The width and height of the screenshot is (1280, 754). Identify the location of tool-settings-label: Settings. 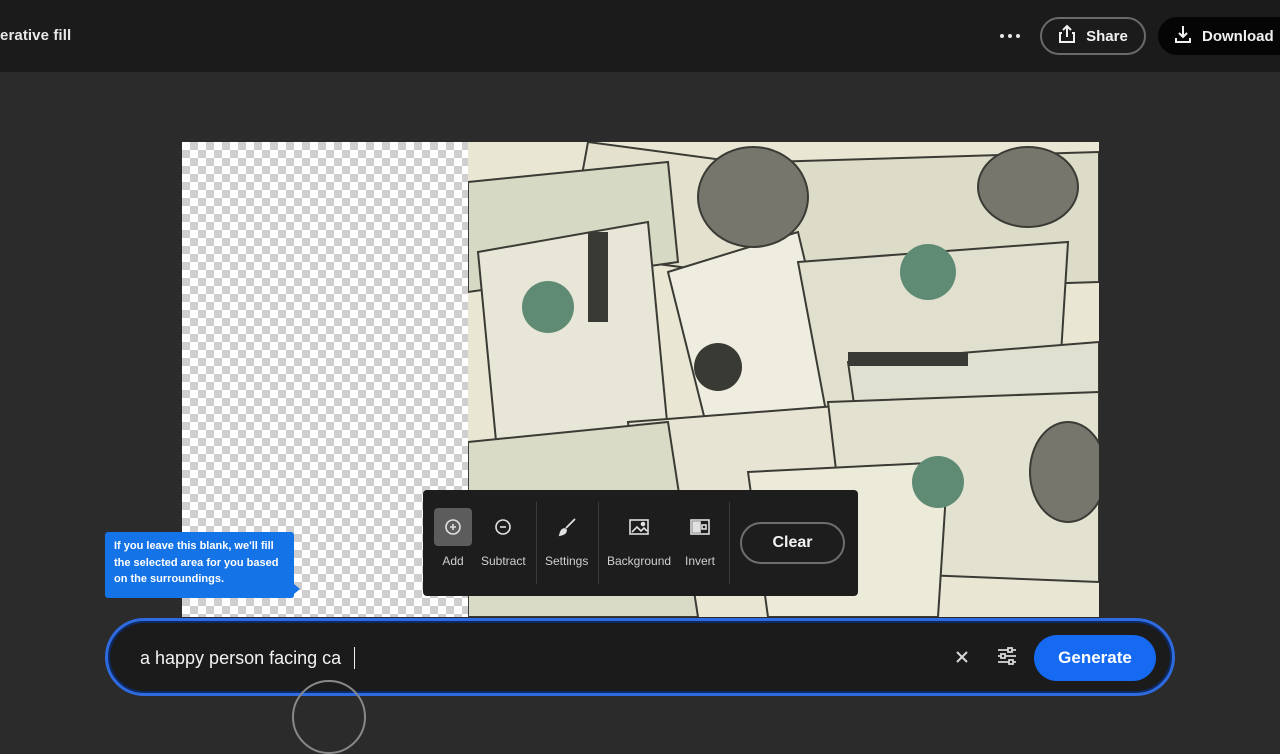
(567, 561).